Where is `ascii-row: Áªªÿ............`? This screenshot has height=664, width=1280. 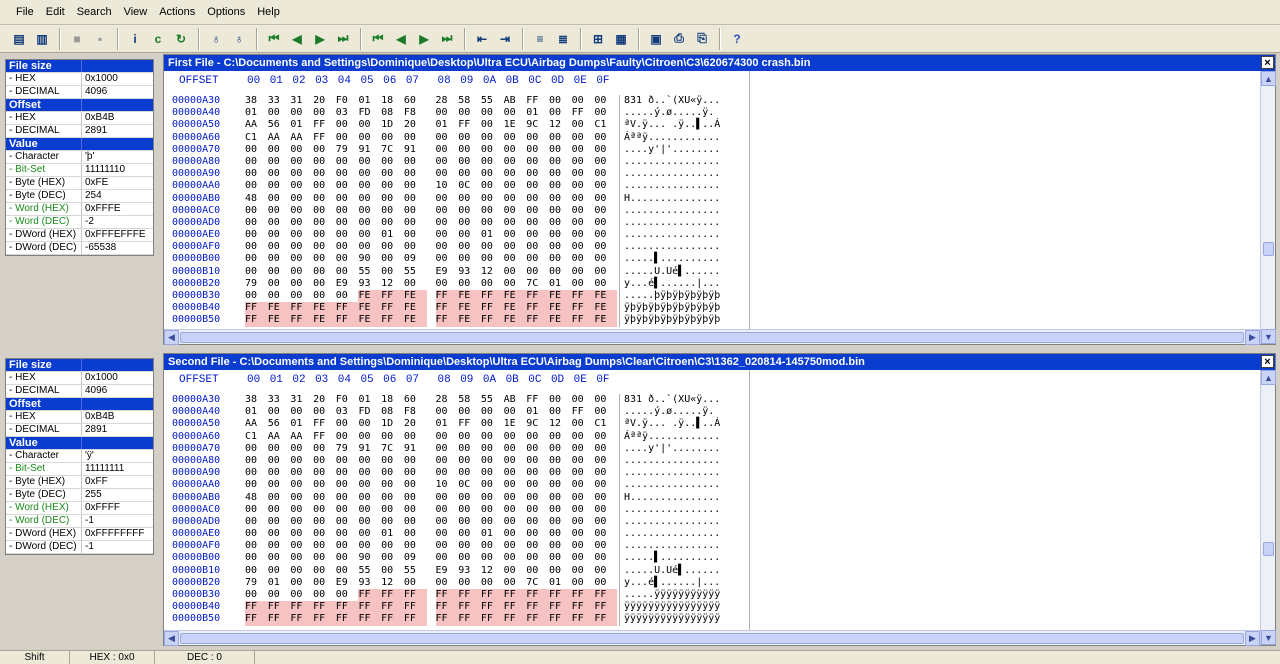
ascii-row: Áªªÿ............ is located at coordinates (687, 437).